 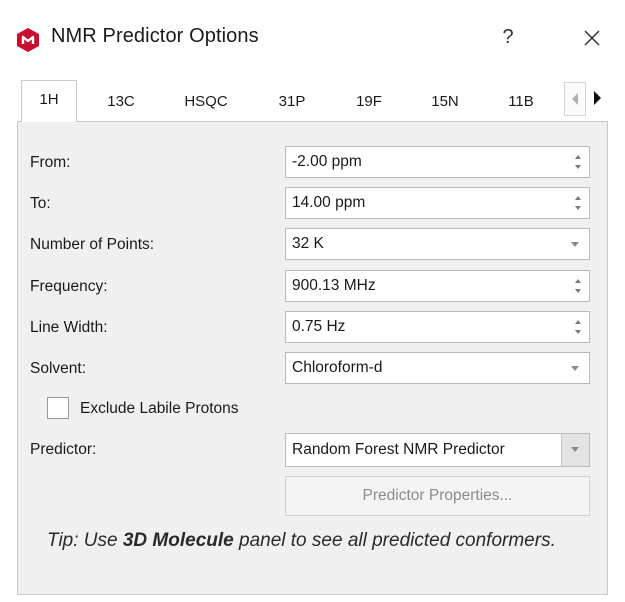 I want to click on tab-11b: 11B, so click(x=521, y=103).